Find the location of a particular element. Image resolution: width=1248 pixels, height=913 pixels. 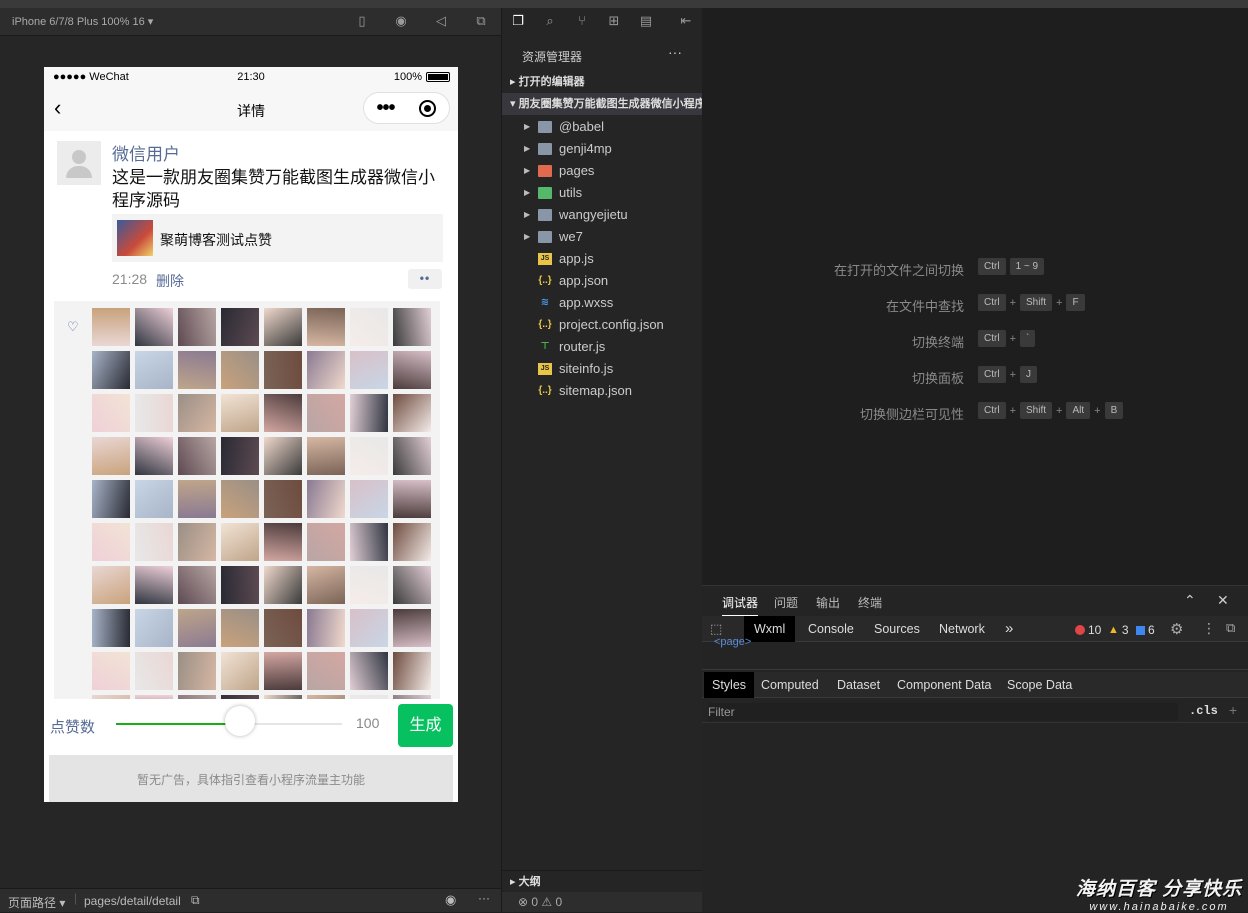

like-count-value: 100 is located at coordinates (368, 723).